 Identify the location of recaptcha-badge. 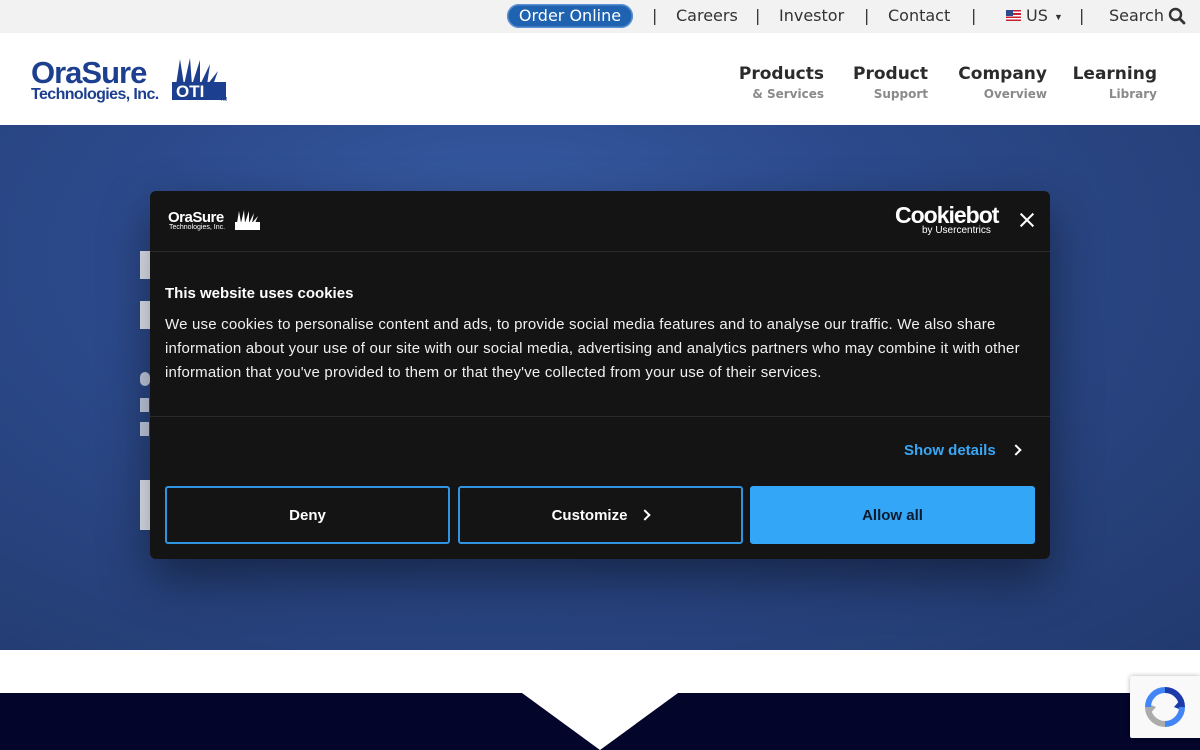
(1165, 707).